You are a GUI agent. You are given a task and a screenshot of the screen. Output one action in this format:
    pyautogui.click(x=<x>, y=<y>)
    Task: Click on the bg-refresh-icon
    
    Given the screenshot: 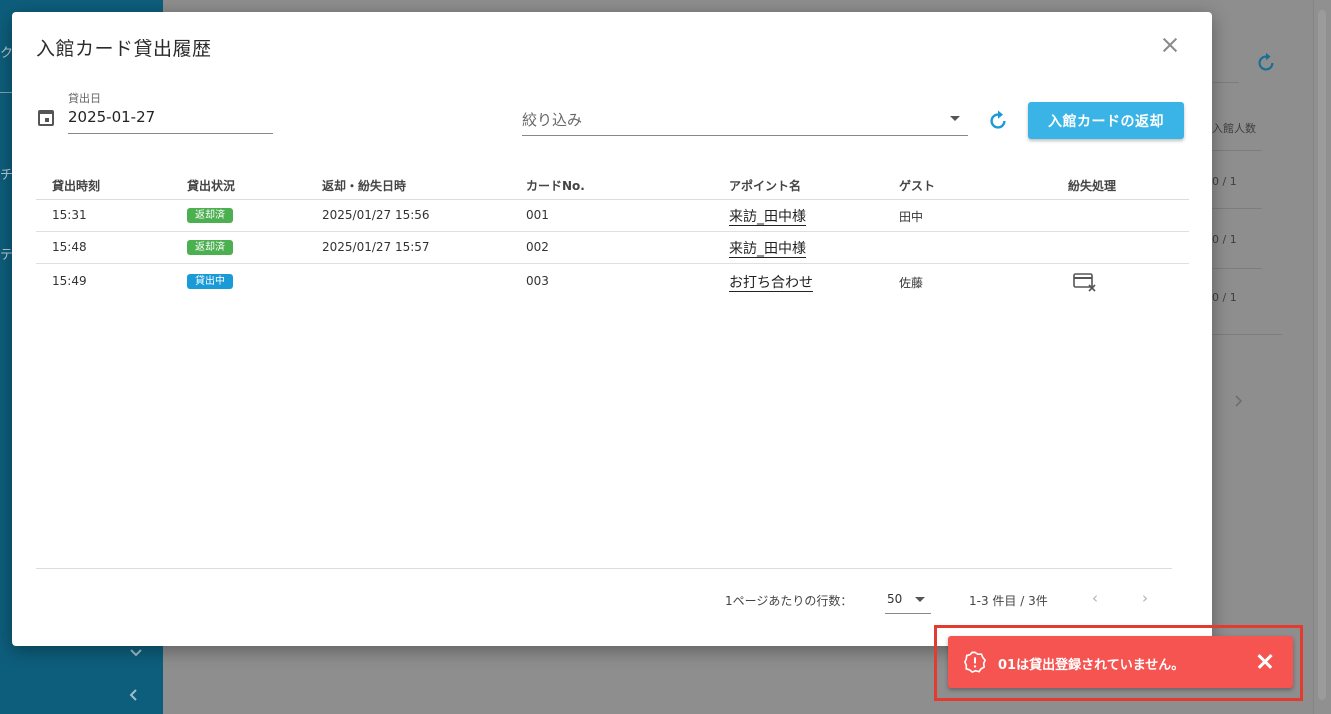 What is the action you would take?
    pyautogui.click(x=1266, y=63)
    